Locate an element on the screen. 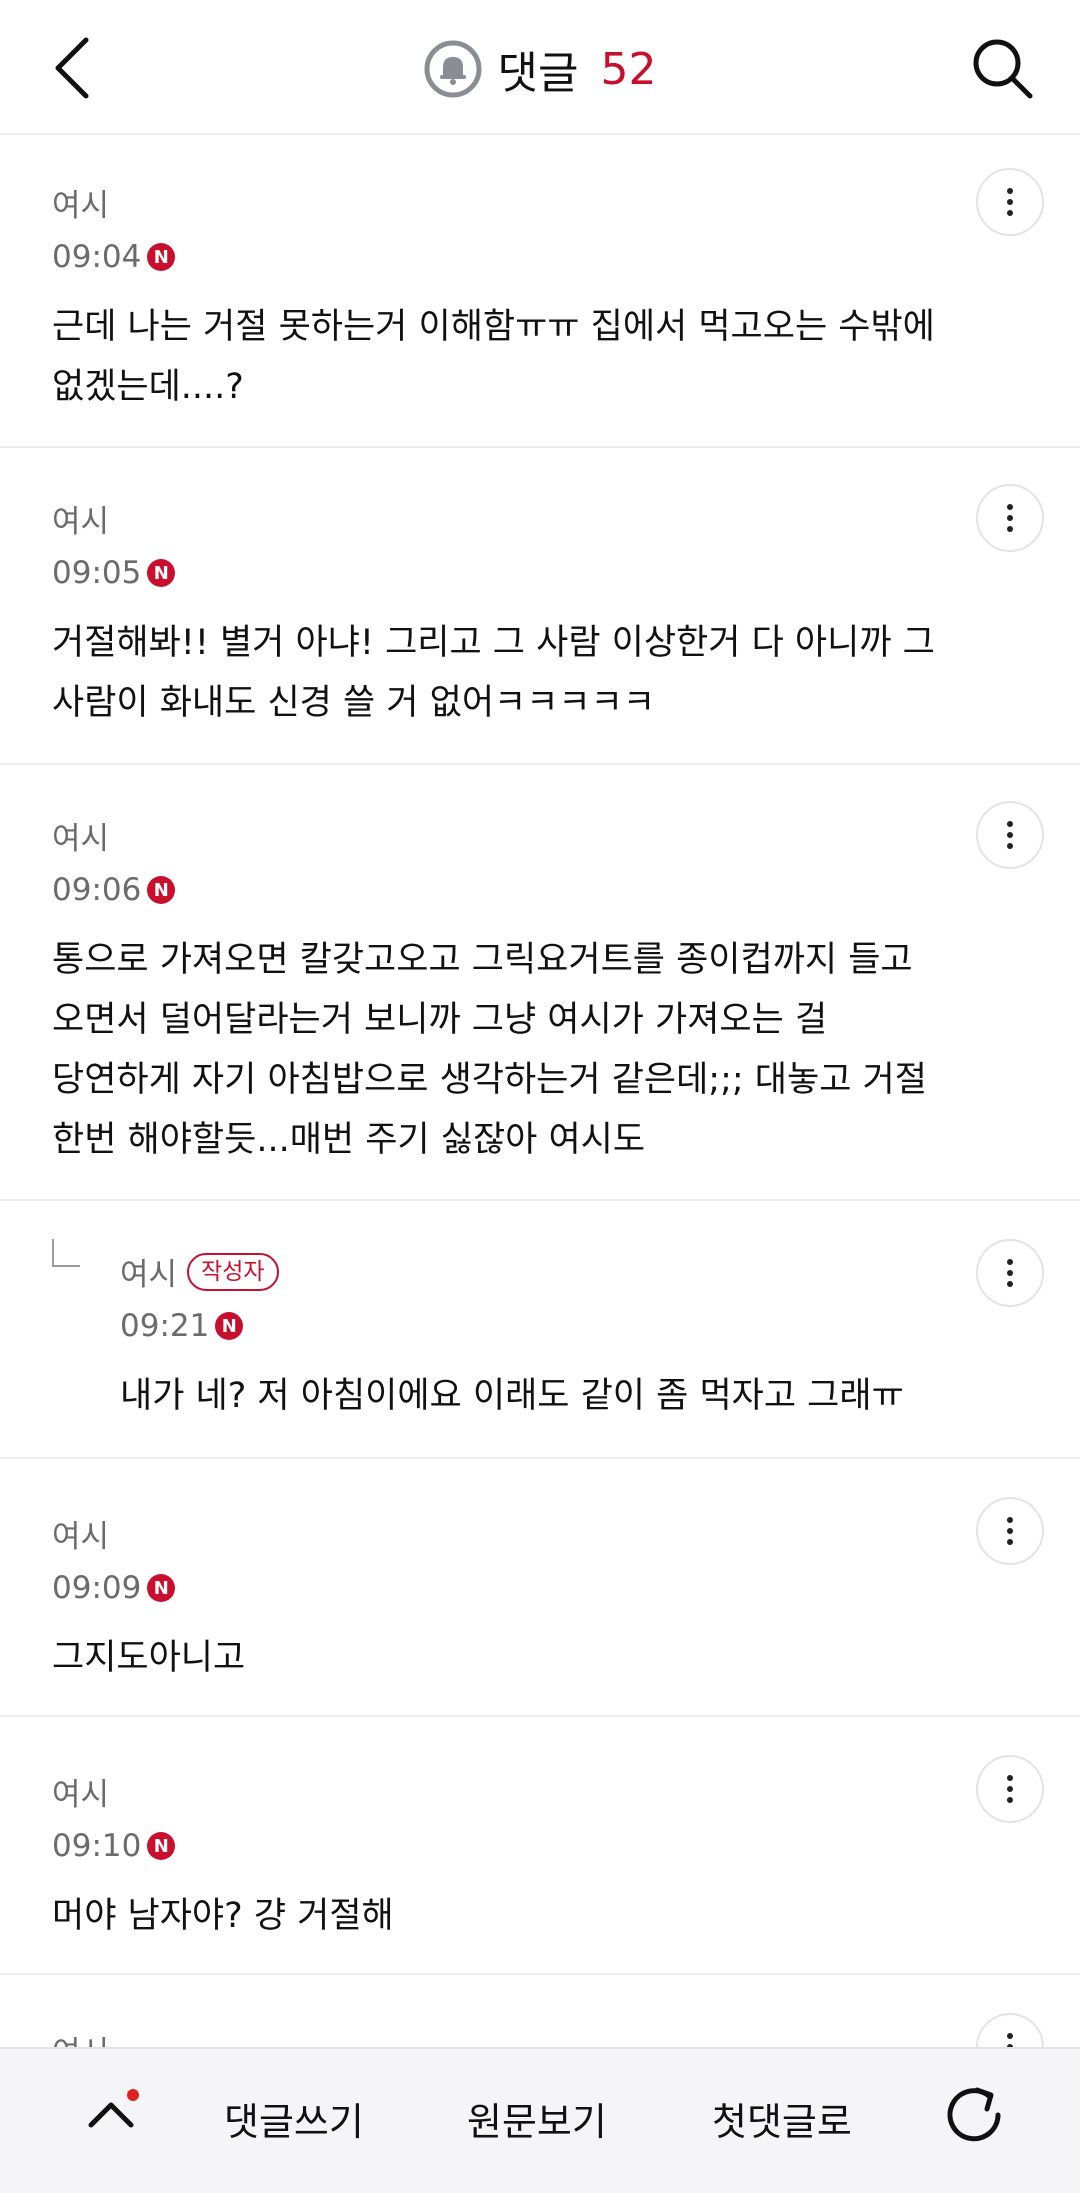  first-comment-button: 첫댓글로 is located at coordinates (782, 2118).